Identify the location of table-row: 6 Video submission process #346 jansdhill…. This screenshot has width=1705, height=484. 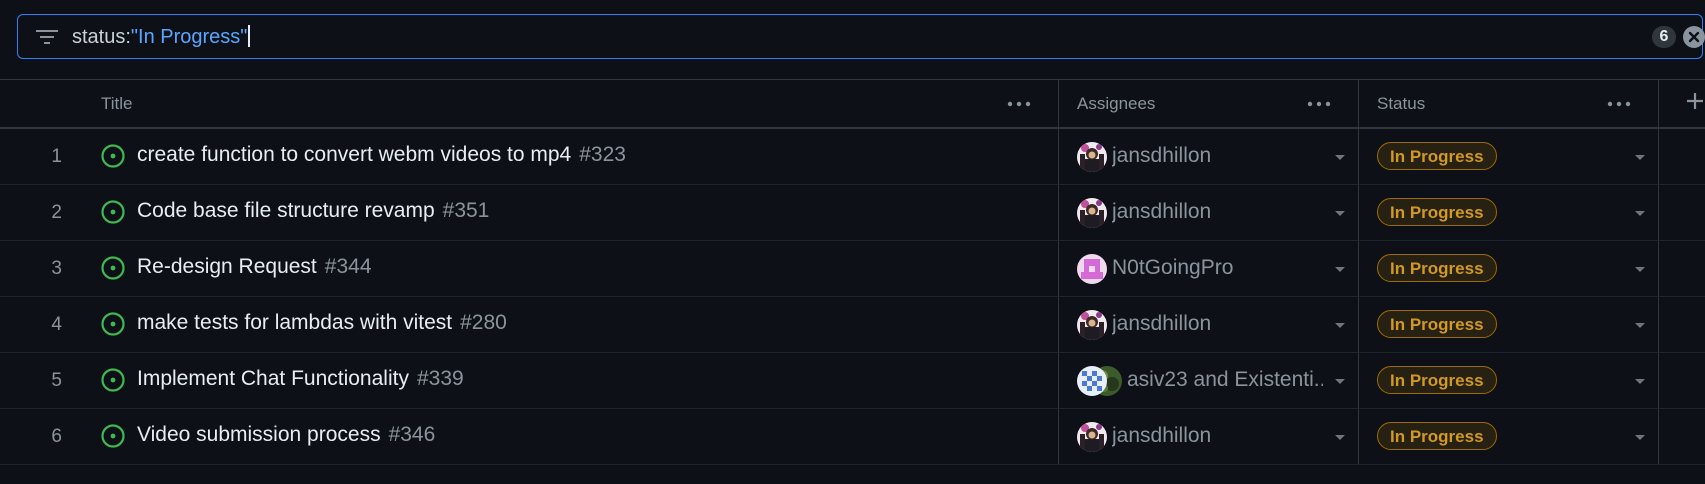
(852, 437).